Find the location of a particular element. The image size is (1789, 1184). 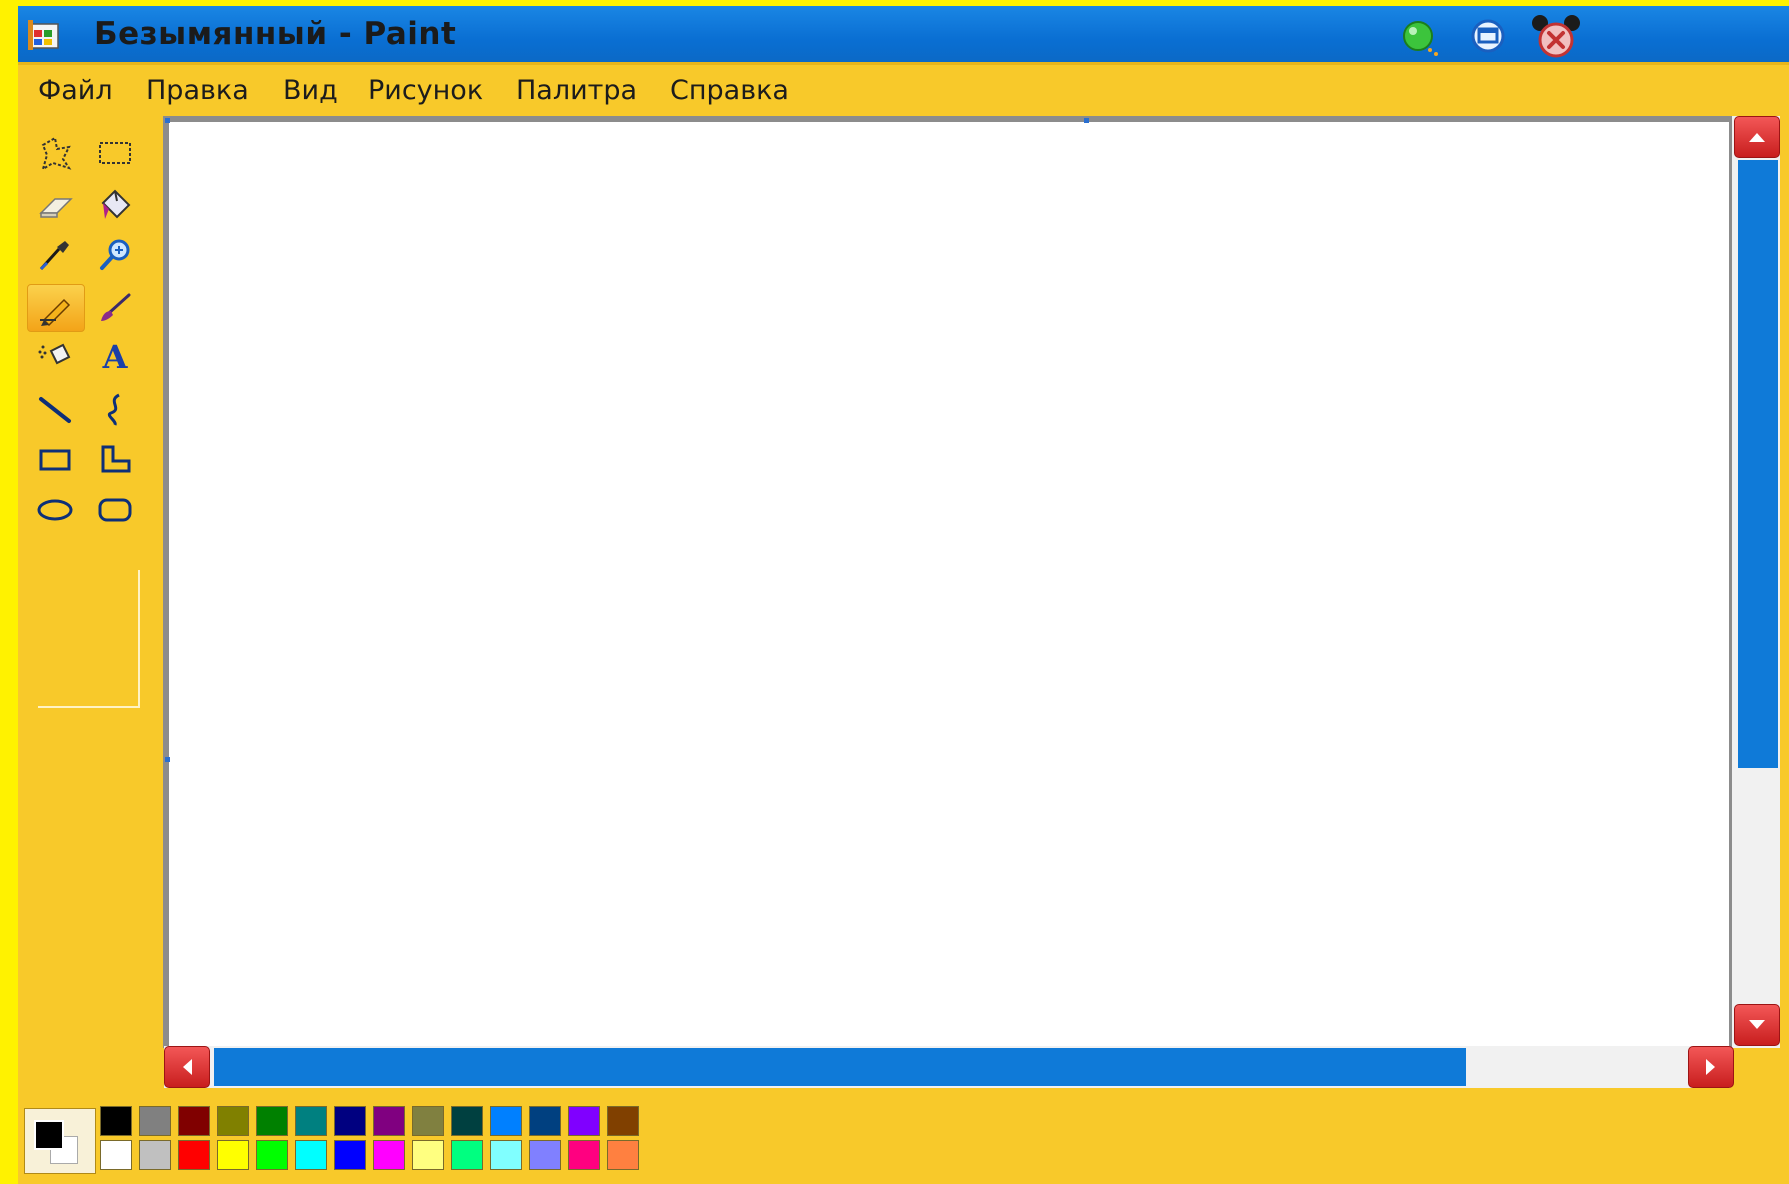

tool-polygon is located at coordinates (115, 459).